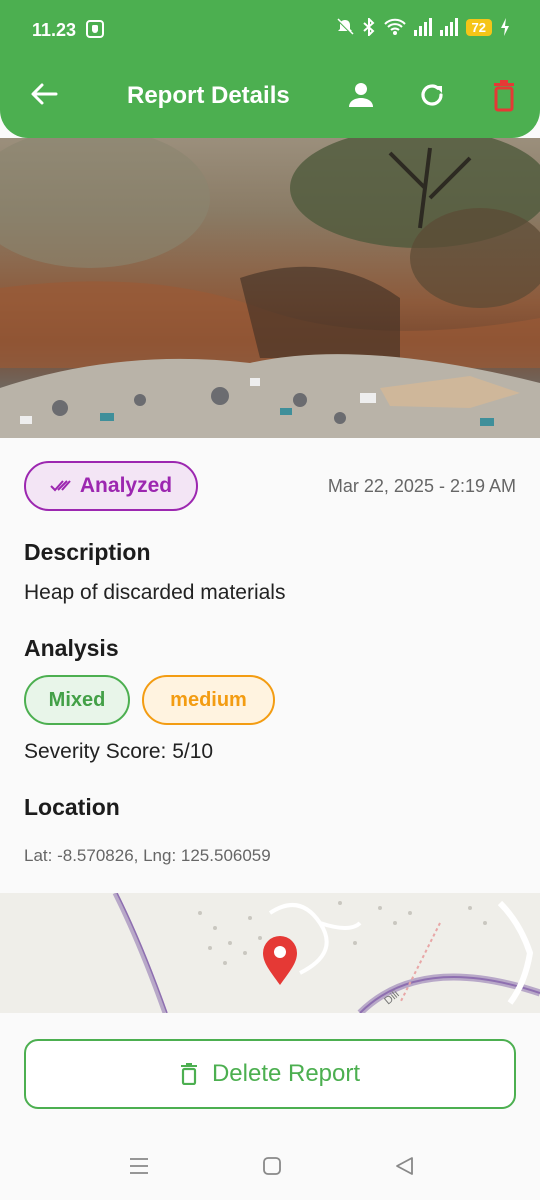 The image size is (540, 1200). I want to click on coordinates-text: Lat: -8.570826, Lng: 125.506059, so click(147, 855).